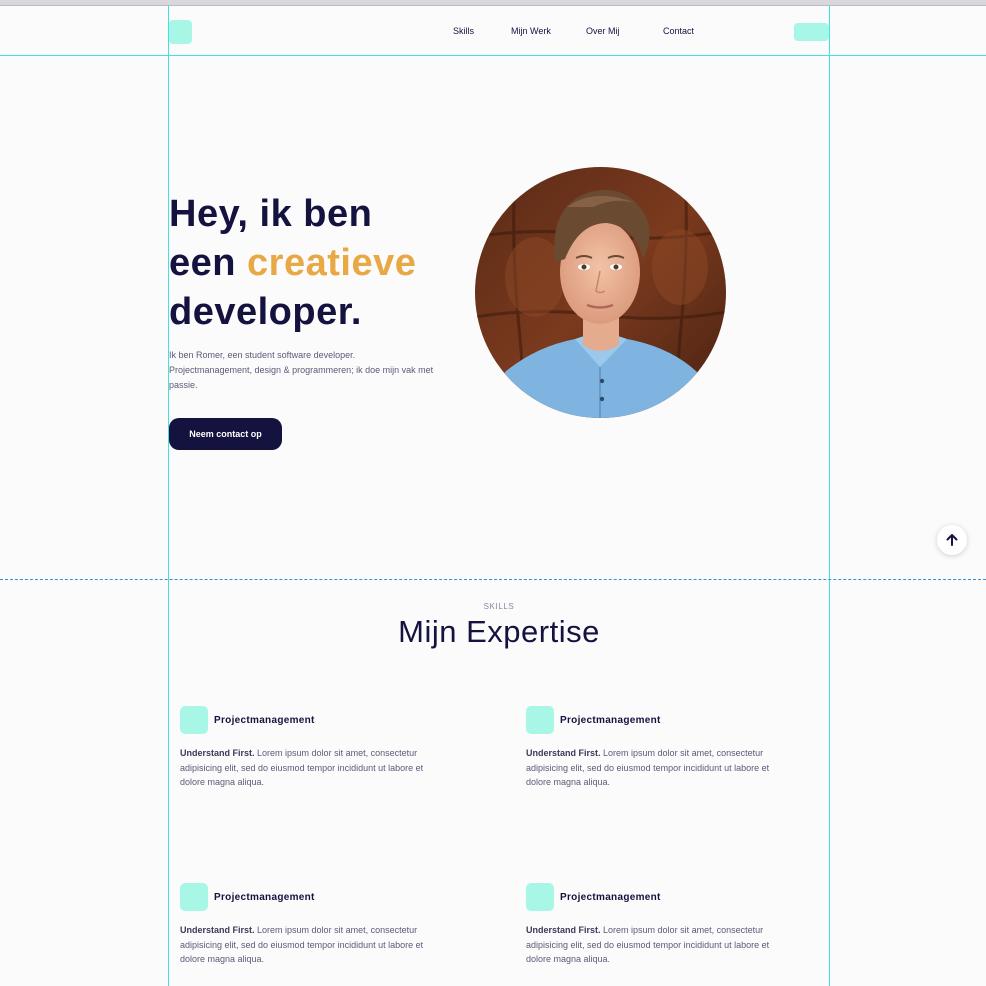 Image resolution: width=986 pixels, height=986 pixels. I want to click on scroll-to-top-button, so click(952, 540).